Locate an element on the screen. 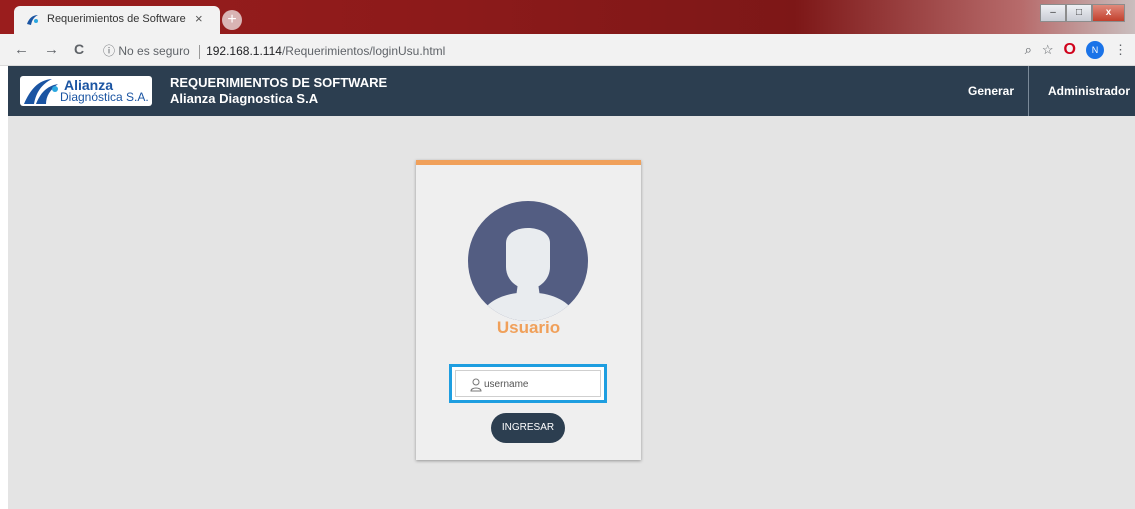  new-tab-button: + is located at coordinates (232, 20).